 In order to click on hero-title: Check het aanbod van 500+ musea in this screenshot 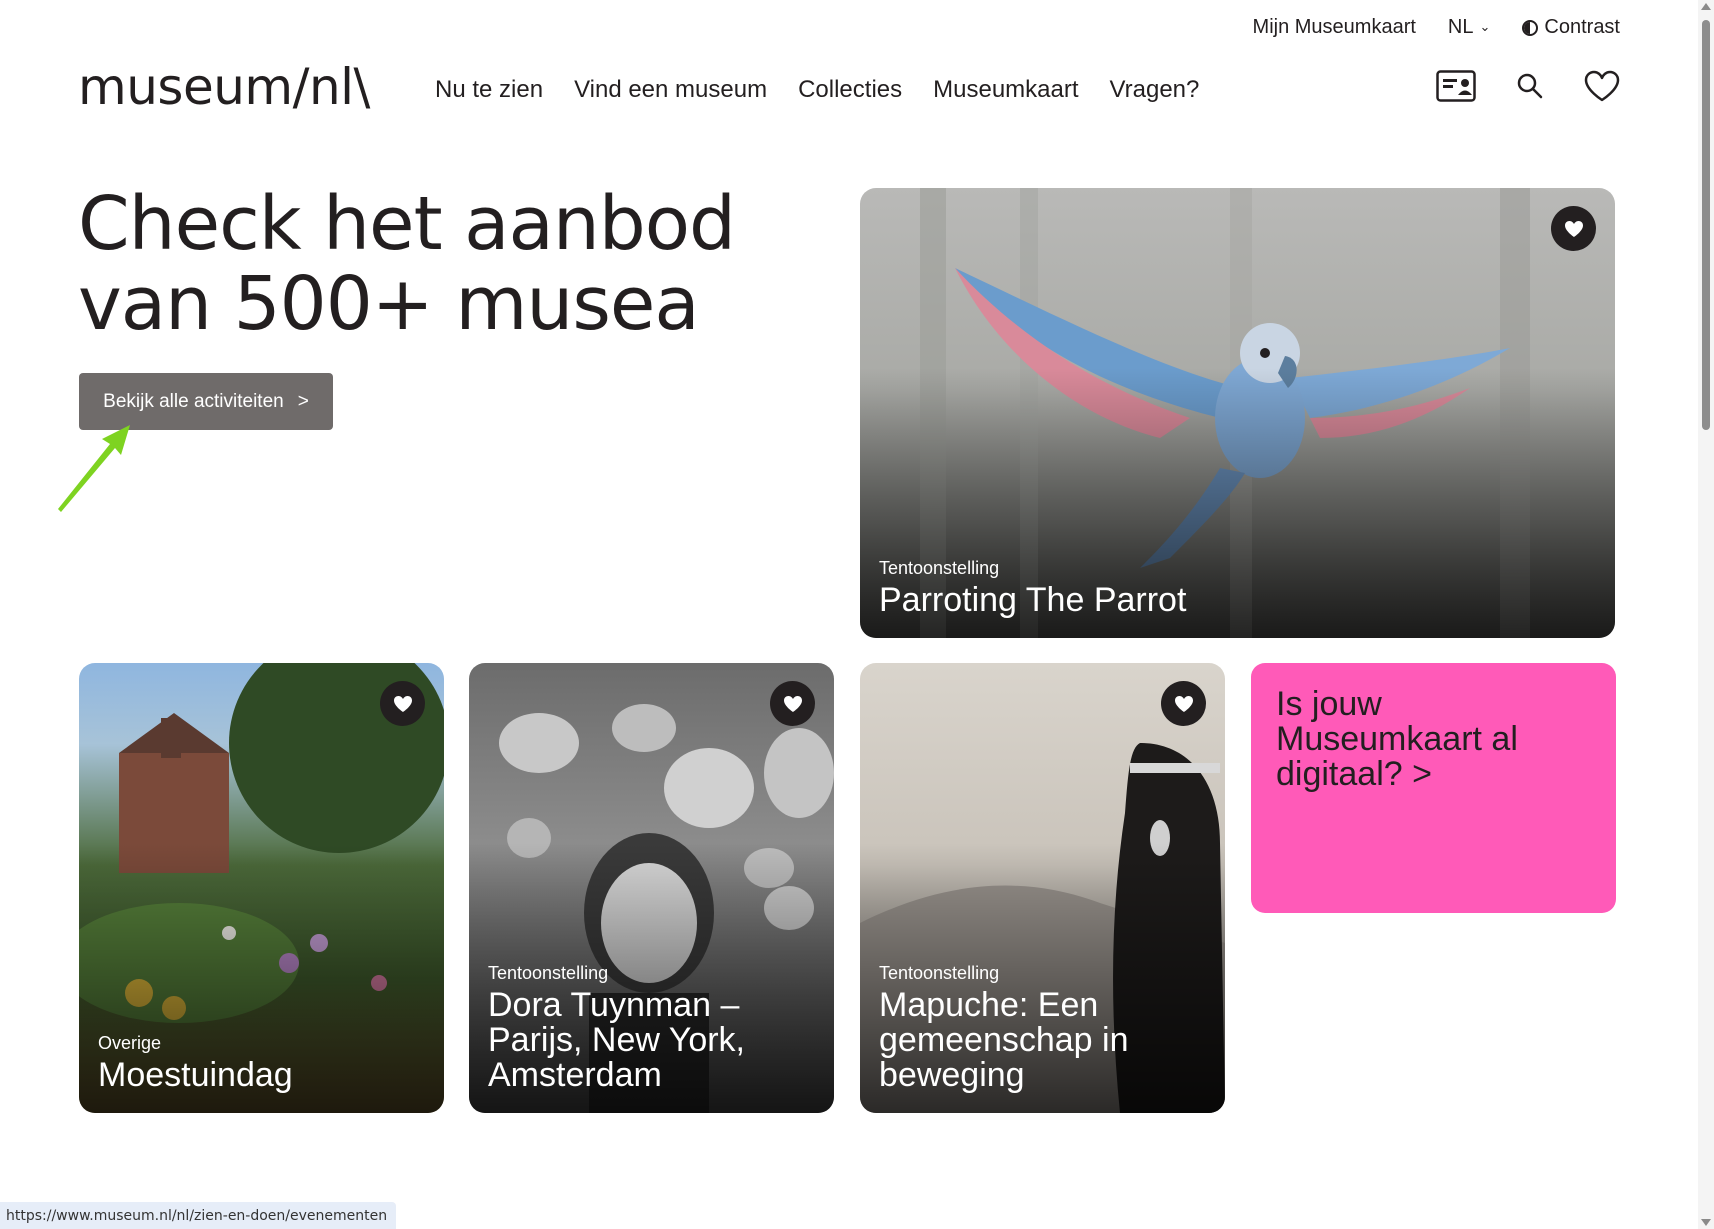, I will do `click(458, 264)`.